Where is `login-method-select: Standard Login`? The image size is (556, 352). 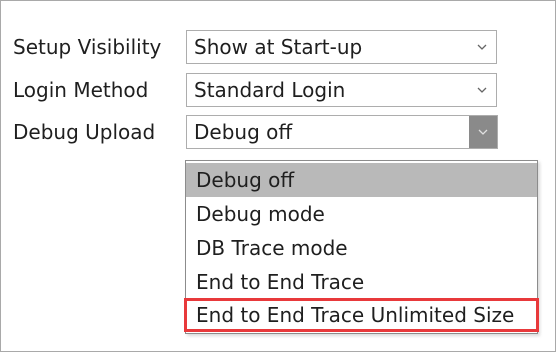
login-method-select: Standard Login is located at coordinates (341, 90).